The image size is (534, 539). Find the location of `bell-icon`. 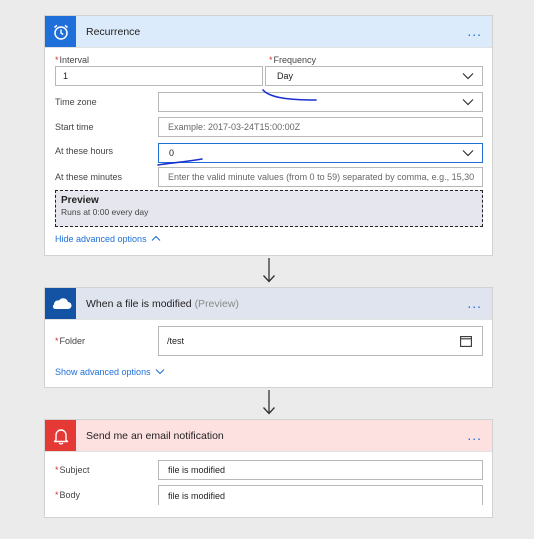

bell-icon is located at coordinates (60, 435).